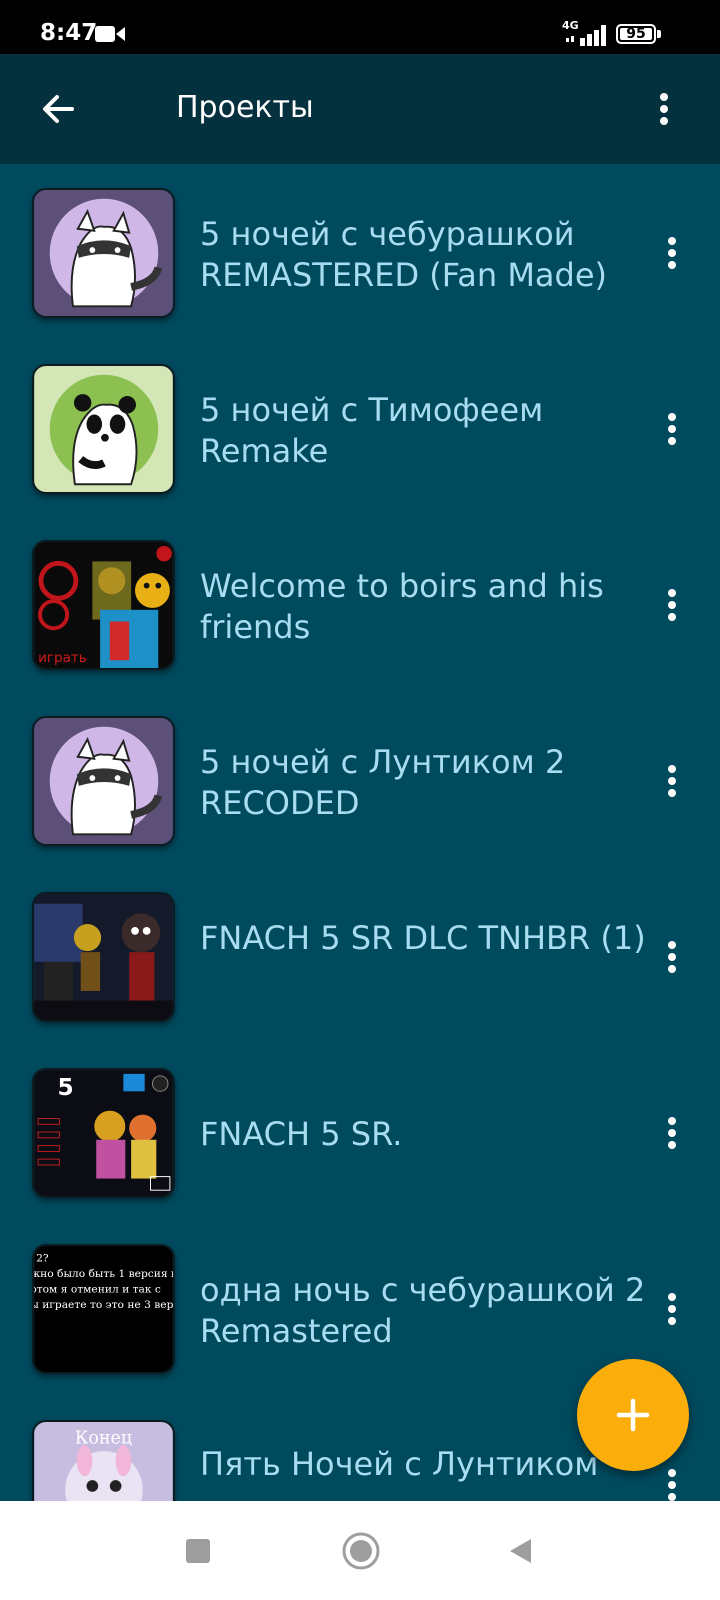 The height and width of the screenshot is (1600, 720). What do you see at coordinates (65, 1087) in the screenshot?
I see `thumb-digit: 5` at bounding box center [65, 1087].